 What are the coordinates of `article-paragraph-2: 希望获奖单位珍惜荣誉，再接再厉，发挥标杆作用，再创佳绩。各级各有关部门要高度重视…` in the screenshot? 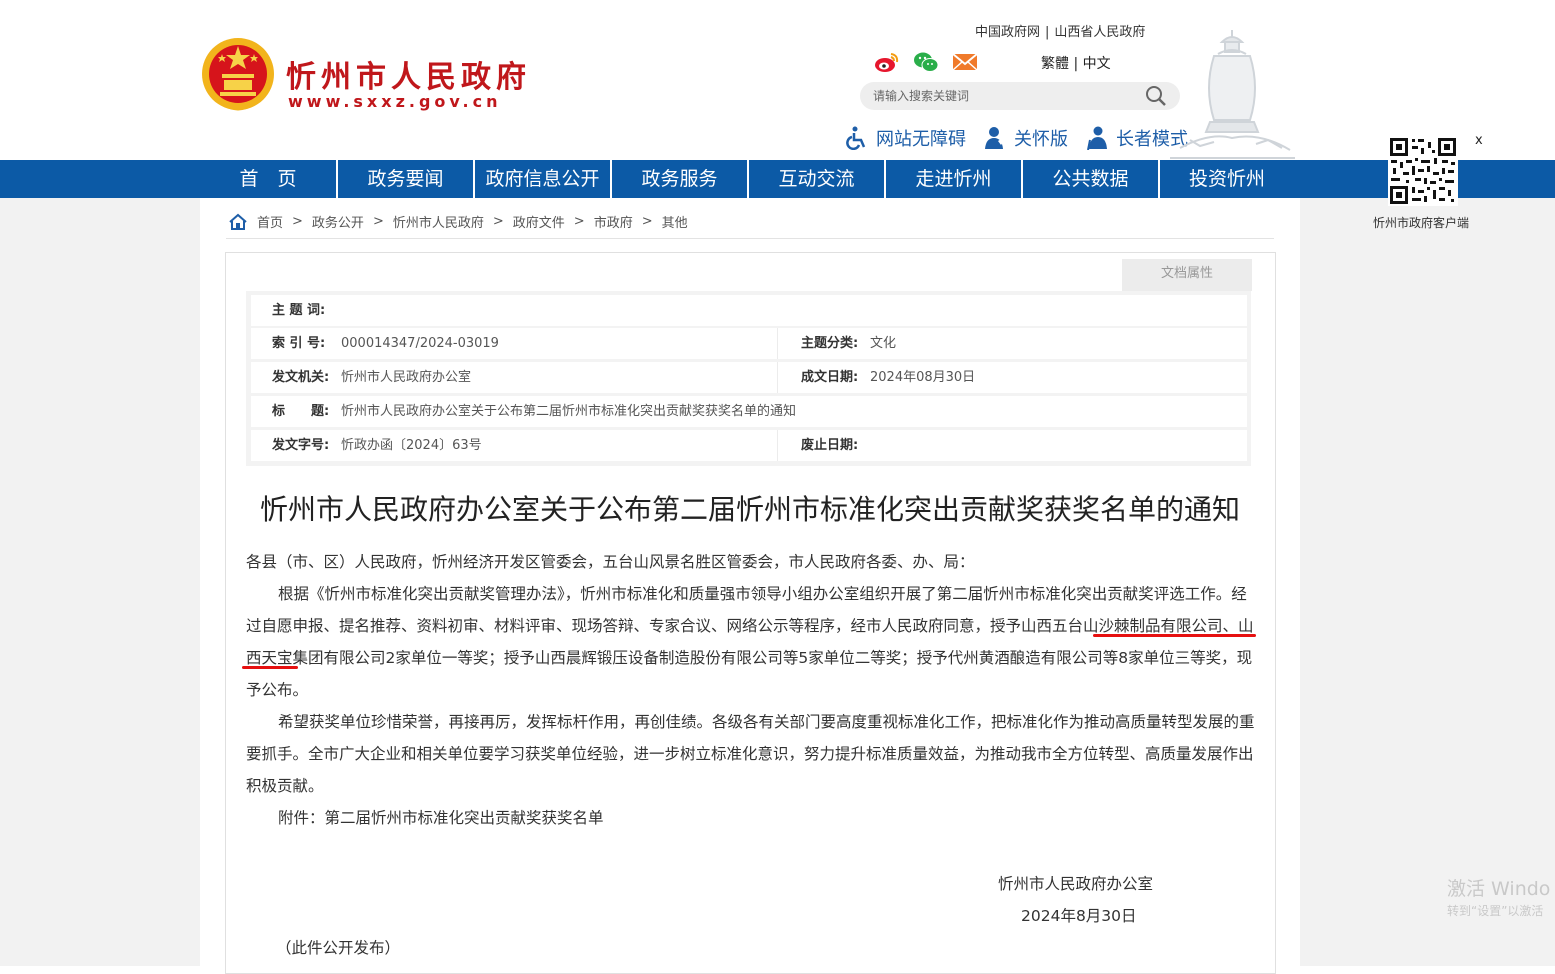 It's located at (750, 754).